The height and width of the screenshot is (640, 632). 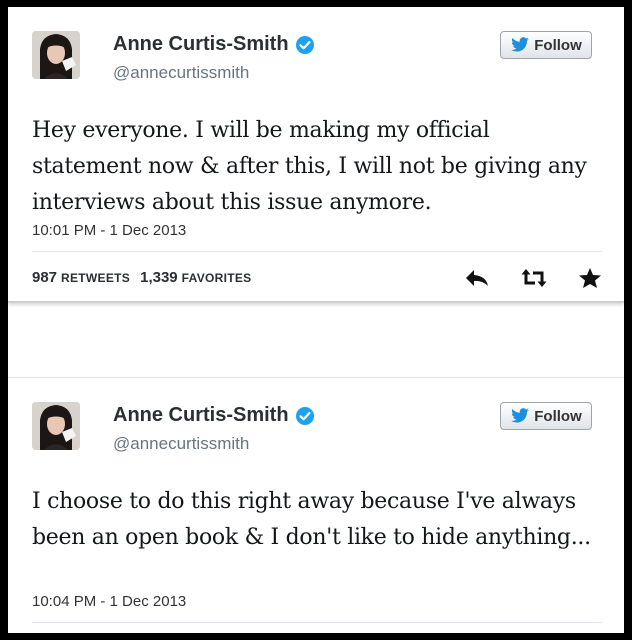 What do you see at coordinates (109, 230) in the screenshot?
I see `tweet-timestamp: 10:01 PM - 1 Dec 2013` at bounding box center [109, 230].